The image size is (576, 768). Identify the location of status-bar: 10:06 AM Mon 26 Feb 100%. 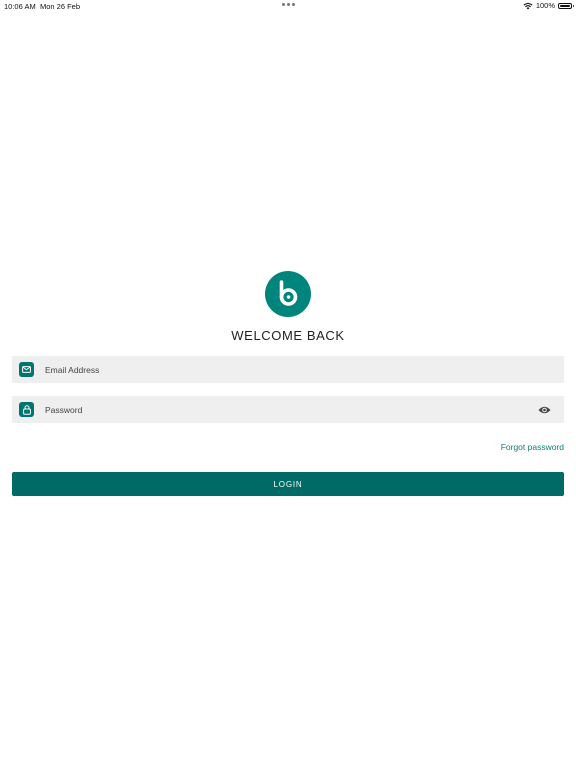
(288, 6).